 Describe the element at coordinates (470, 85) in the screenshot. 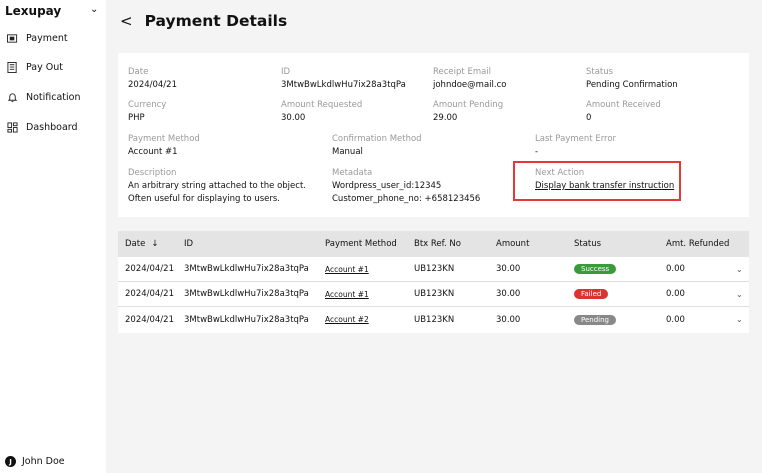

I see `value: johndoe@mail.co` at that location.